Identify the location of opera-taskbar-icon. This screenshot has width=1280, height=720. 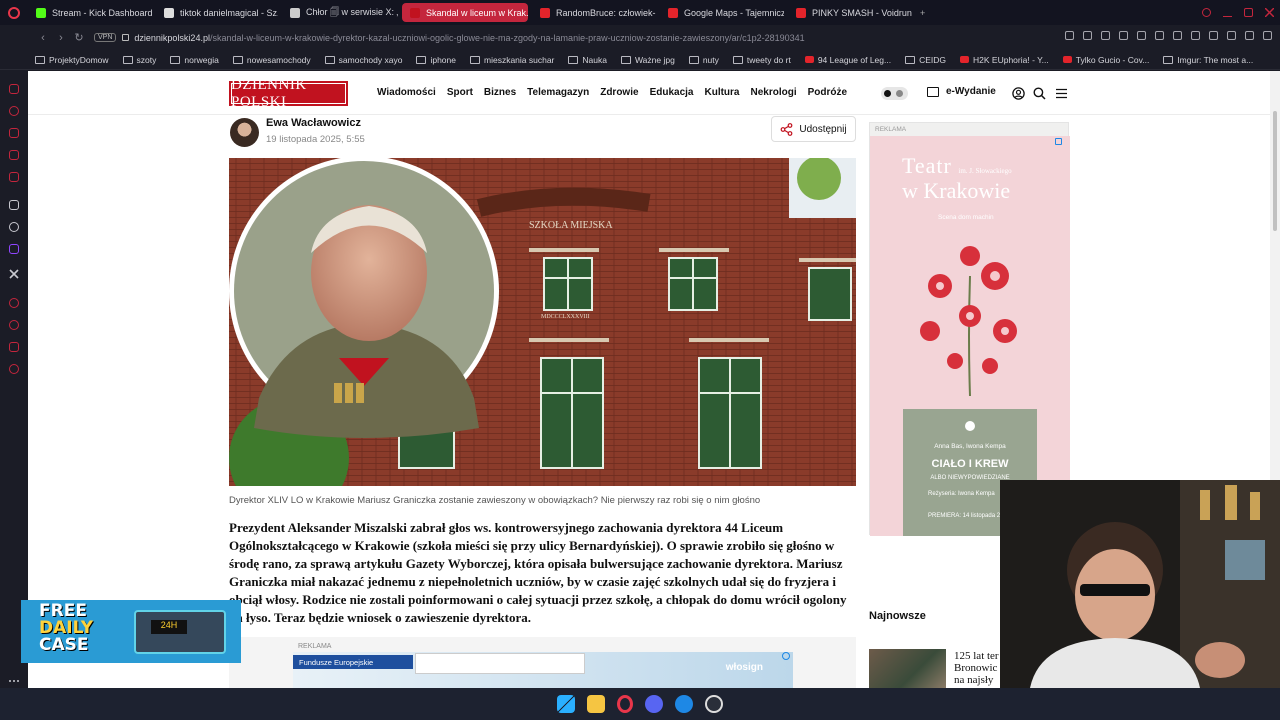
(625, 704).